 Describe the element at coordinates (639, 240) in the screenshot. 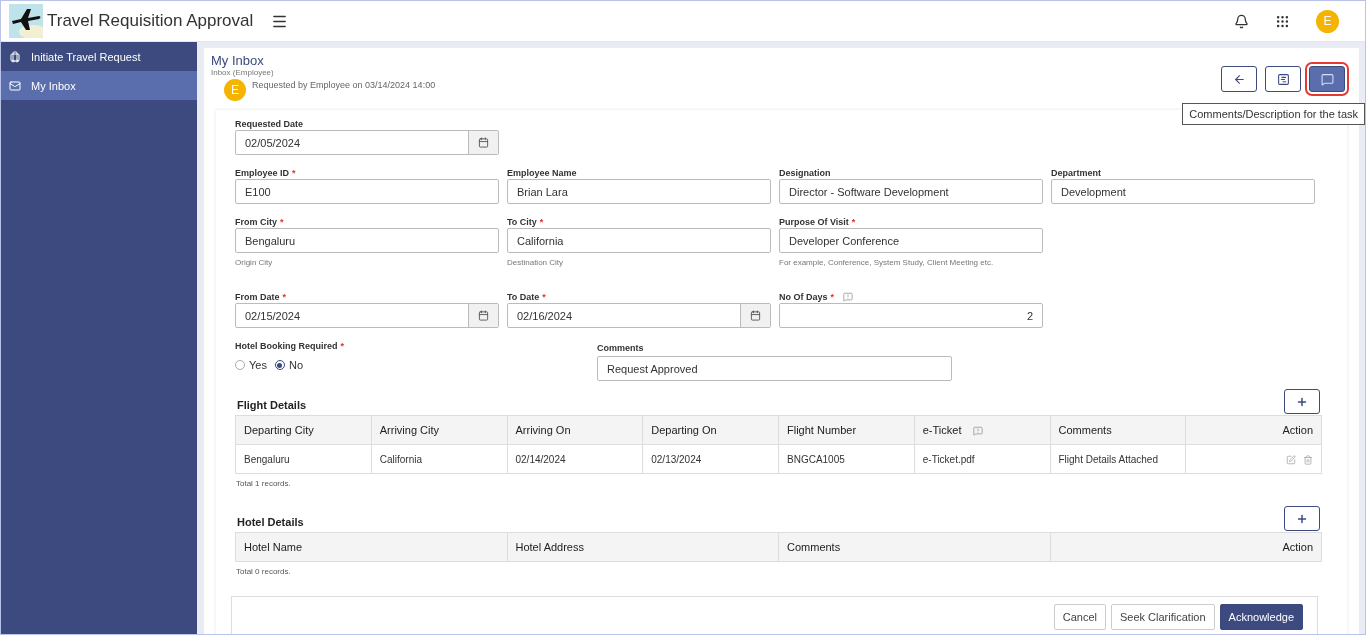

I see `input-field: California` at that location.